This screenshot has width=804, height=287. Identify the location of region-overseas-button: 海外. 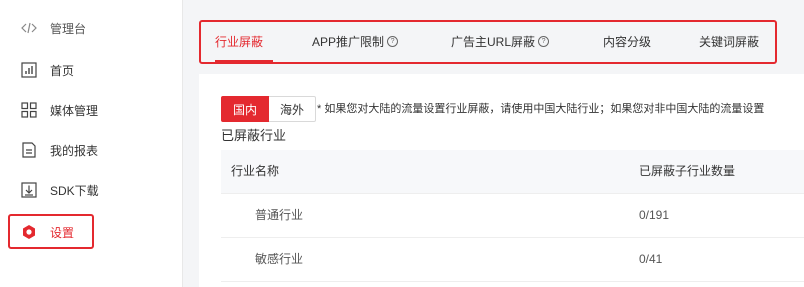
(293, 109).